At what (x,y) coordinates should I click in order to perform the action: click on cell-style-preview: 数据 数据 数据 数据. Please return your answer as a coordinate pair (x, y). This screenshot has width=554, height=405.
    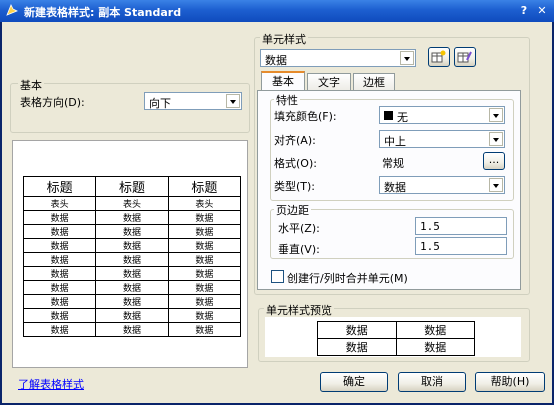
    Looking at the image, I should click on (393, 337).